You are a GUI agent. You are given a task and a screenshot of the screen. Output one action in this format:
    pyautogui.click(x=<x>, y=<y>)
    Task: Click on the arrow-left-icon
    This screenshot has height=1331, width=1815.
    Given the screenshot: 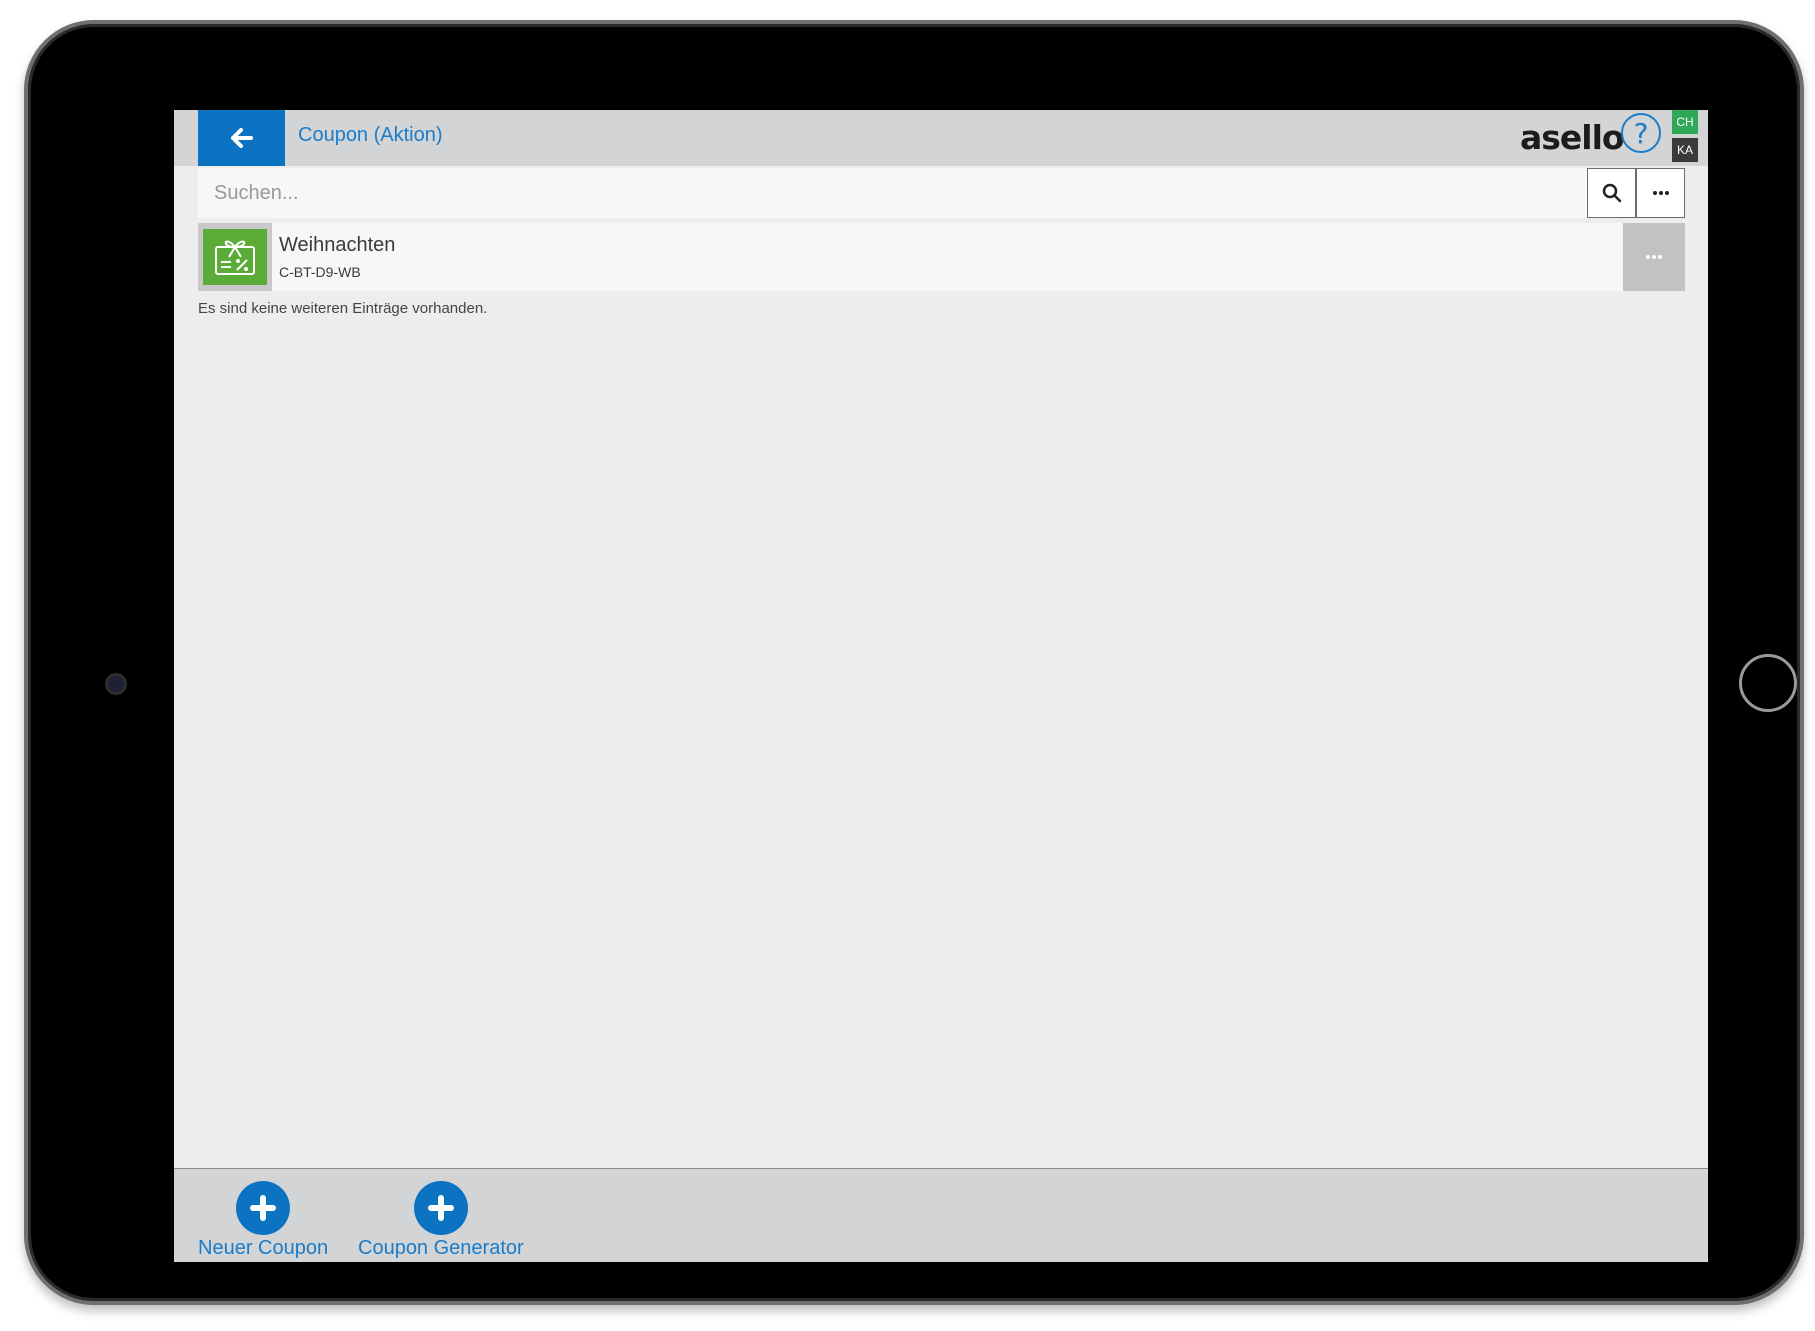 What is the action you would take?
    pyautogui.click(x=241, y=138)
    